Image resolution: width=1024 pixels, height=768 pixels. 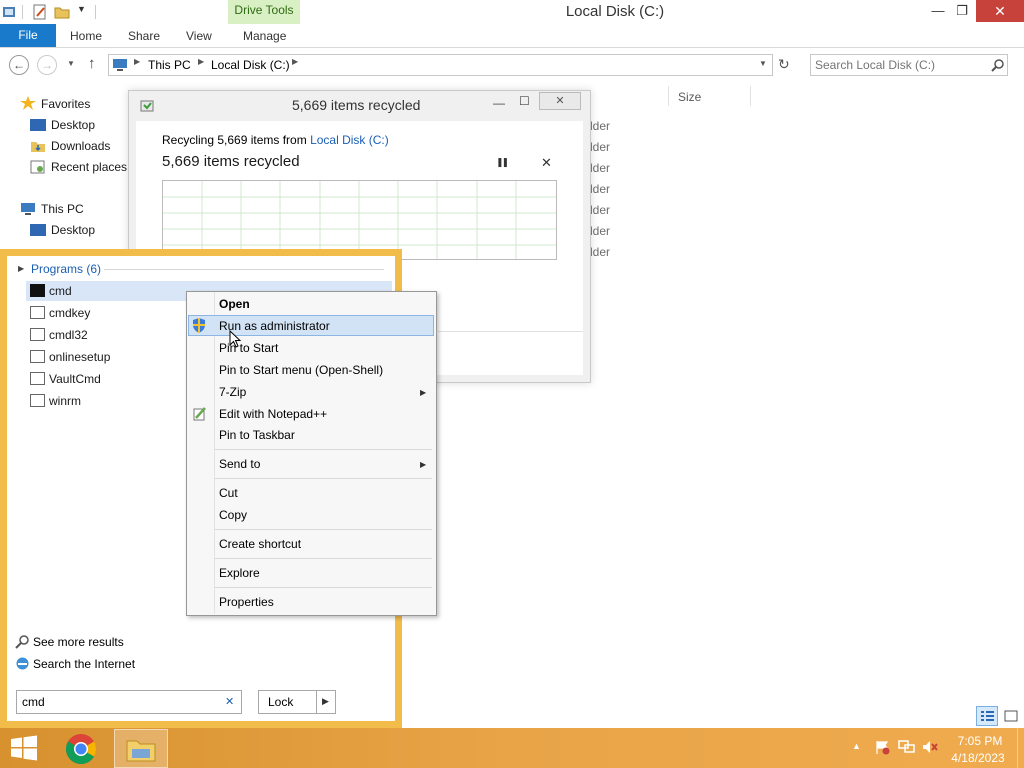 What do you see at coordinates (325, 701) in the screenshot?
I see `power-options-arrow-icon: ▶` at bounding box center [325, 701].